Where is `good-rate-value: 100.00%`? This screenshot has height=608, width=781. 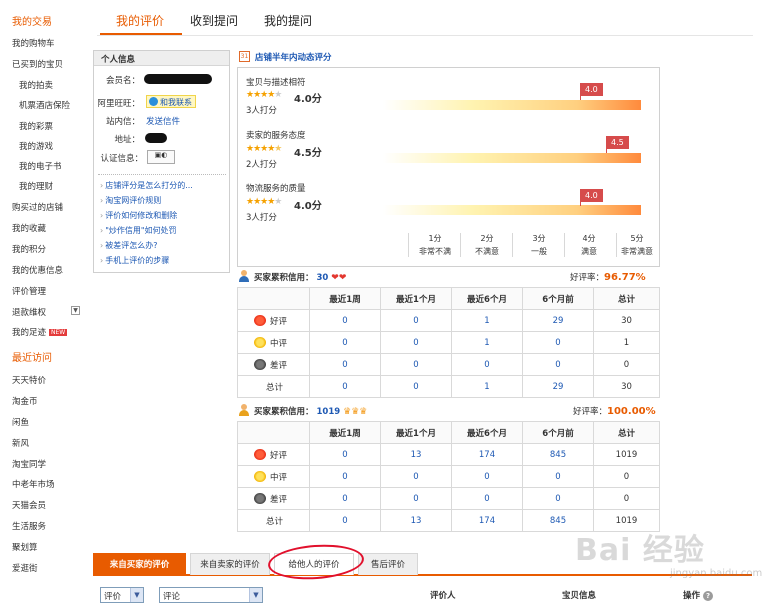
good-rate-value: 100.00% is located at coordinates (631, 411).